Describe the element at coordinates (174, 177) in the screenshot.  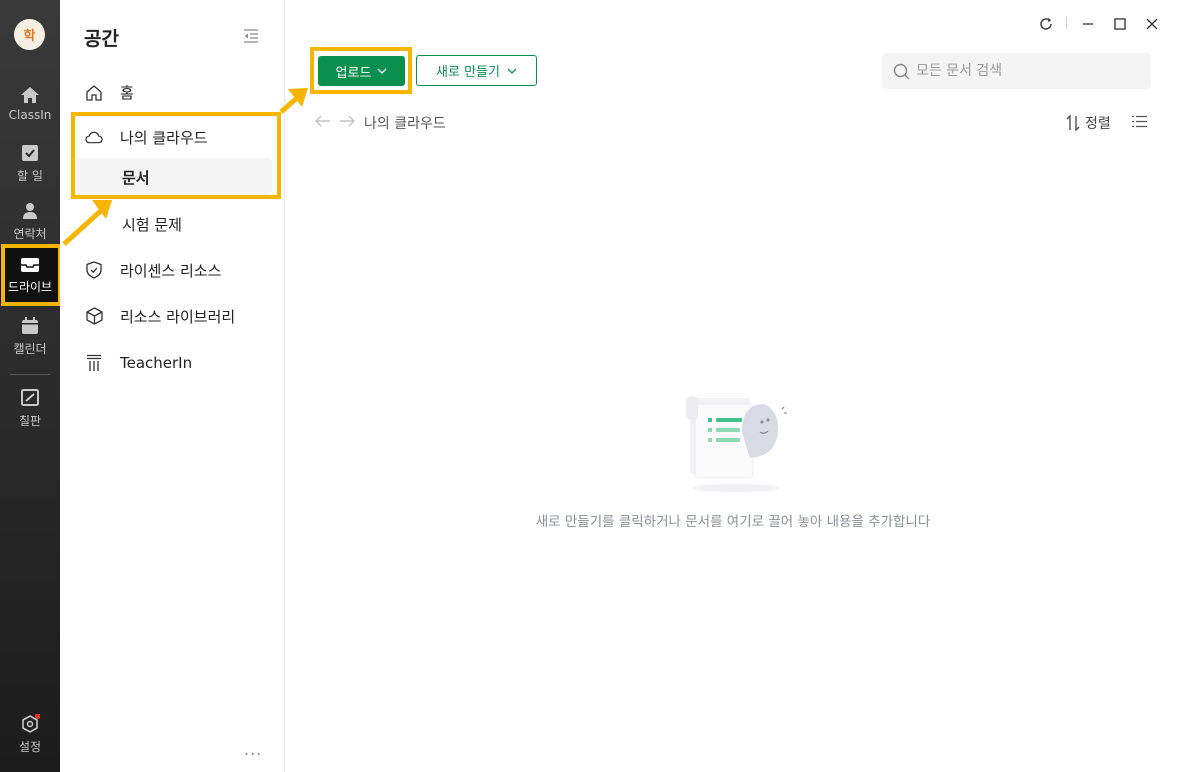
I see `sidebar-item-documents: 문서` at that location.